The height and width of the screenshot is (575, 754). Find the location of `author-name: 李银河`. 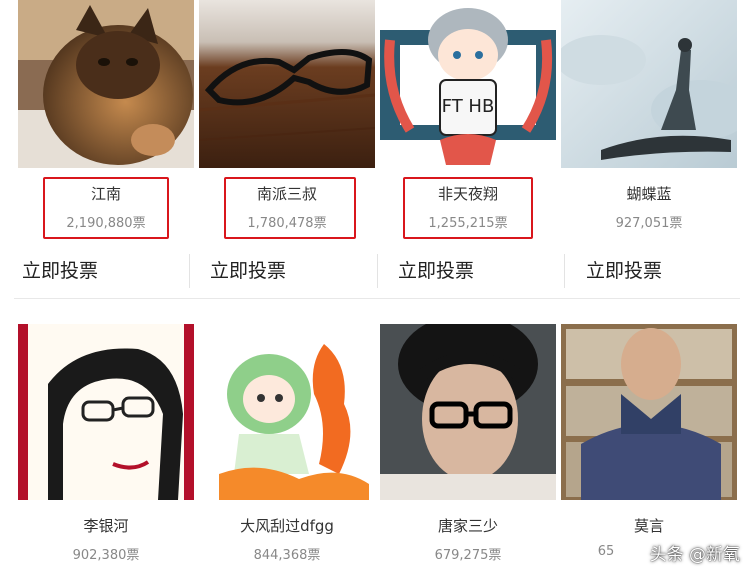

author-name: 李银河 is located at coordinates (106, 526).